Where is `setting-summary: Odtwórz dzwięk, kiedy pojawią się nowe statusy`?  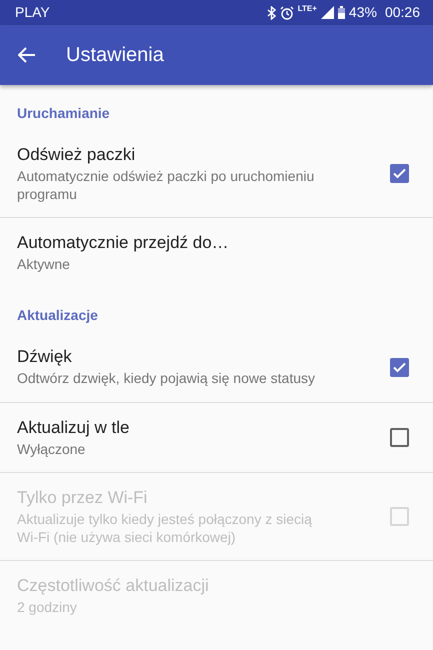
setting-summary: Odtwórz dzwięk, kiedy pojawią się nowe statusy is located at coordinates (166, 378).